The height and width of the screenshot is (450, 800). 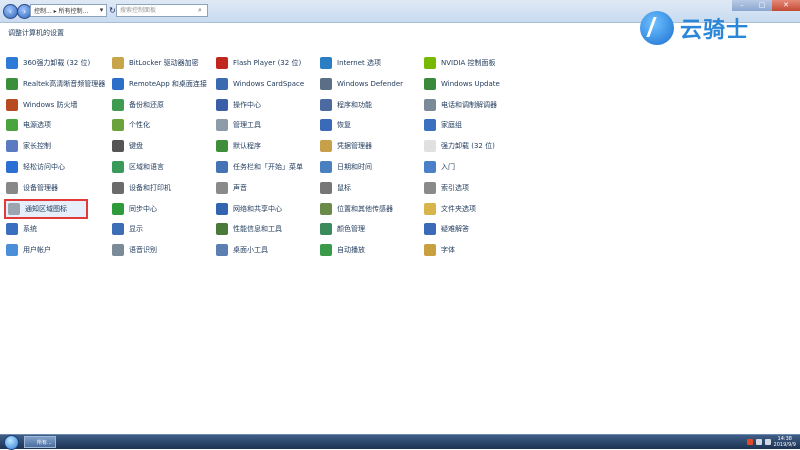 What do you see at coordinates (342, 250) in the screenshot?
I see `control-panel-item: 自动播放` at bounding box center [342, 250].